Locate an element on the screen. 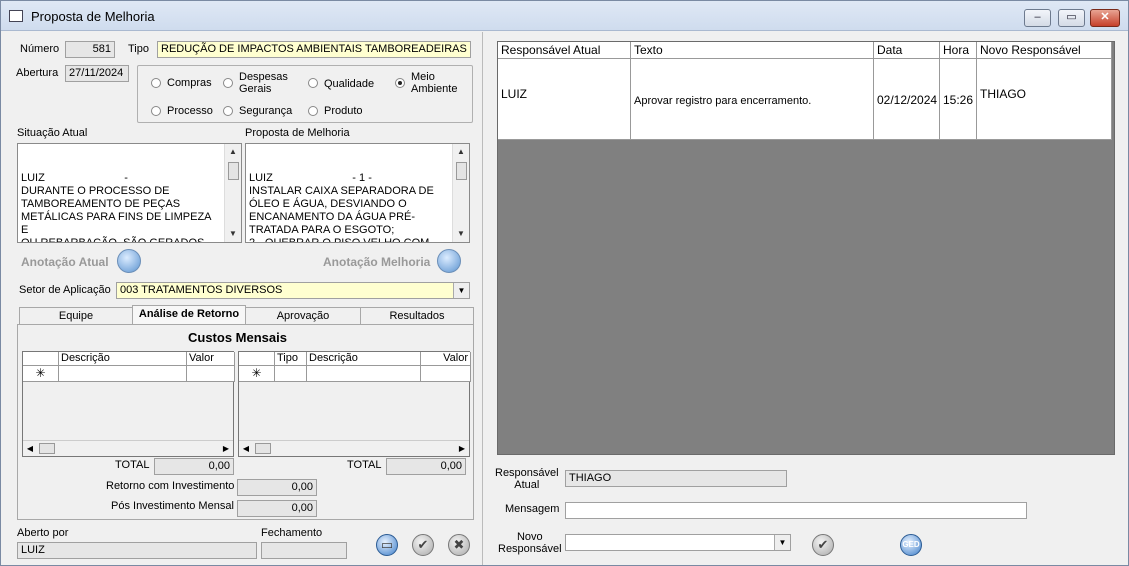 This screenshot has height=566, width=1129. radio-meio-ambiente-label: Meio Ambiente is located at coordinates (434, 83).